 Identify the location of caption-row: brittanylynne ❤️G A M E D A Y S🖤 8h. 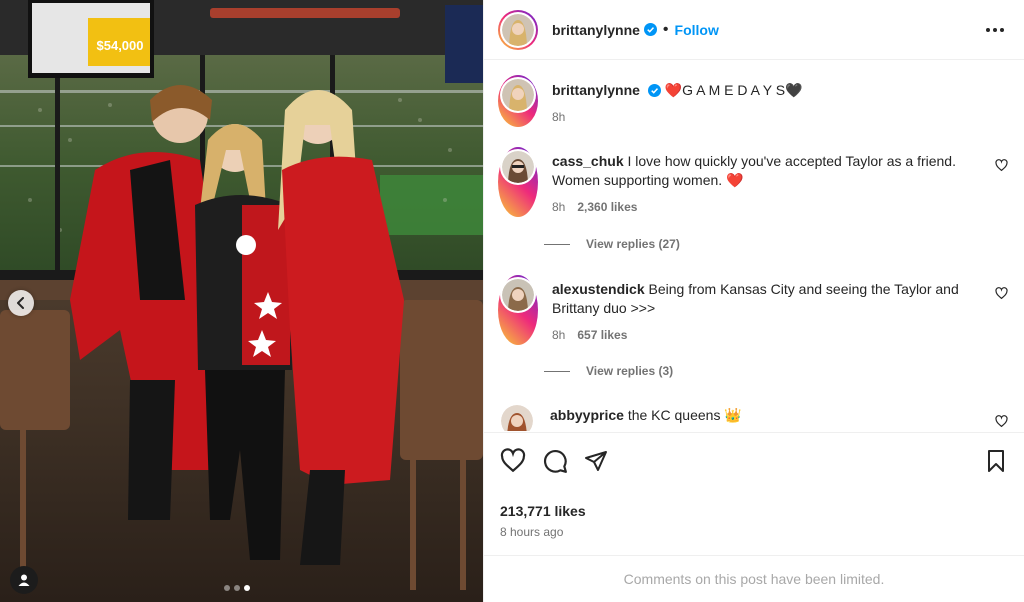
(753, 101).